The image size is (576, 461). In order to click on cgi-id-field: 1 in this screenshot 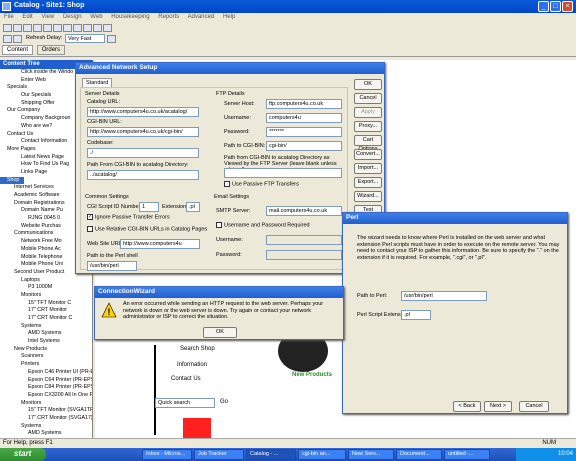, I will do `click(149, 207)`.